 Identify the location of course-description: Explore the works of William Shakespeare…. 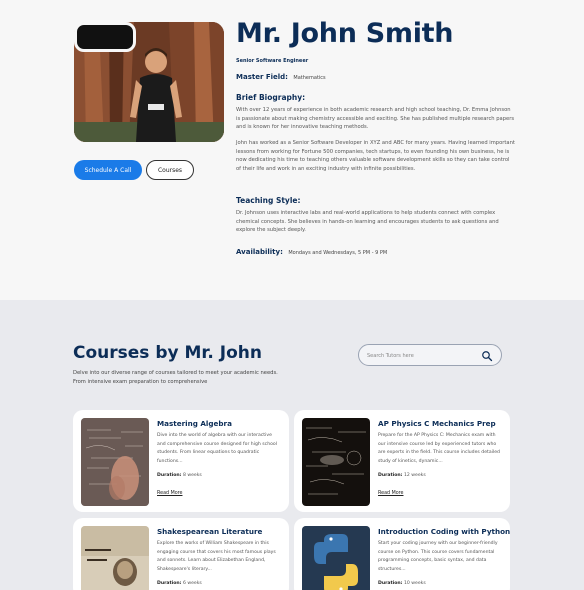
(216, 556).